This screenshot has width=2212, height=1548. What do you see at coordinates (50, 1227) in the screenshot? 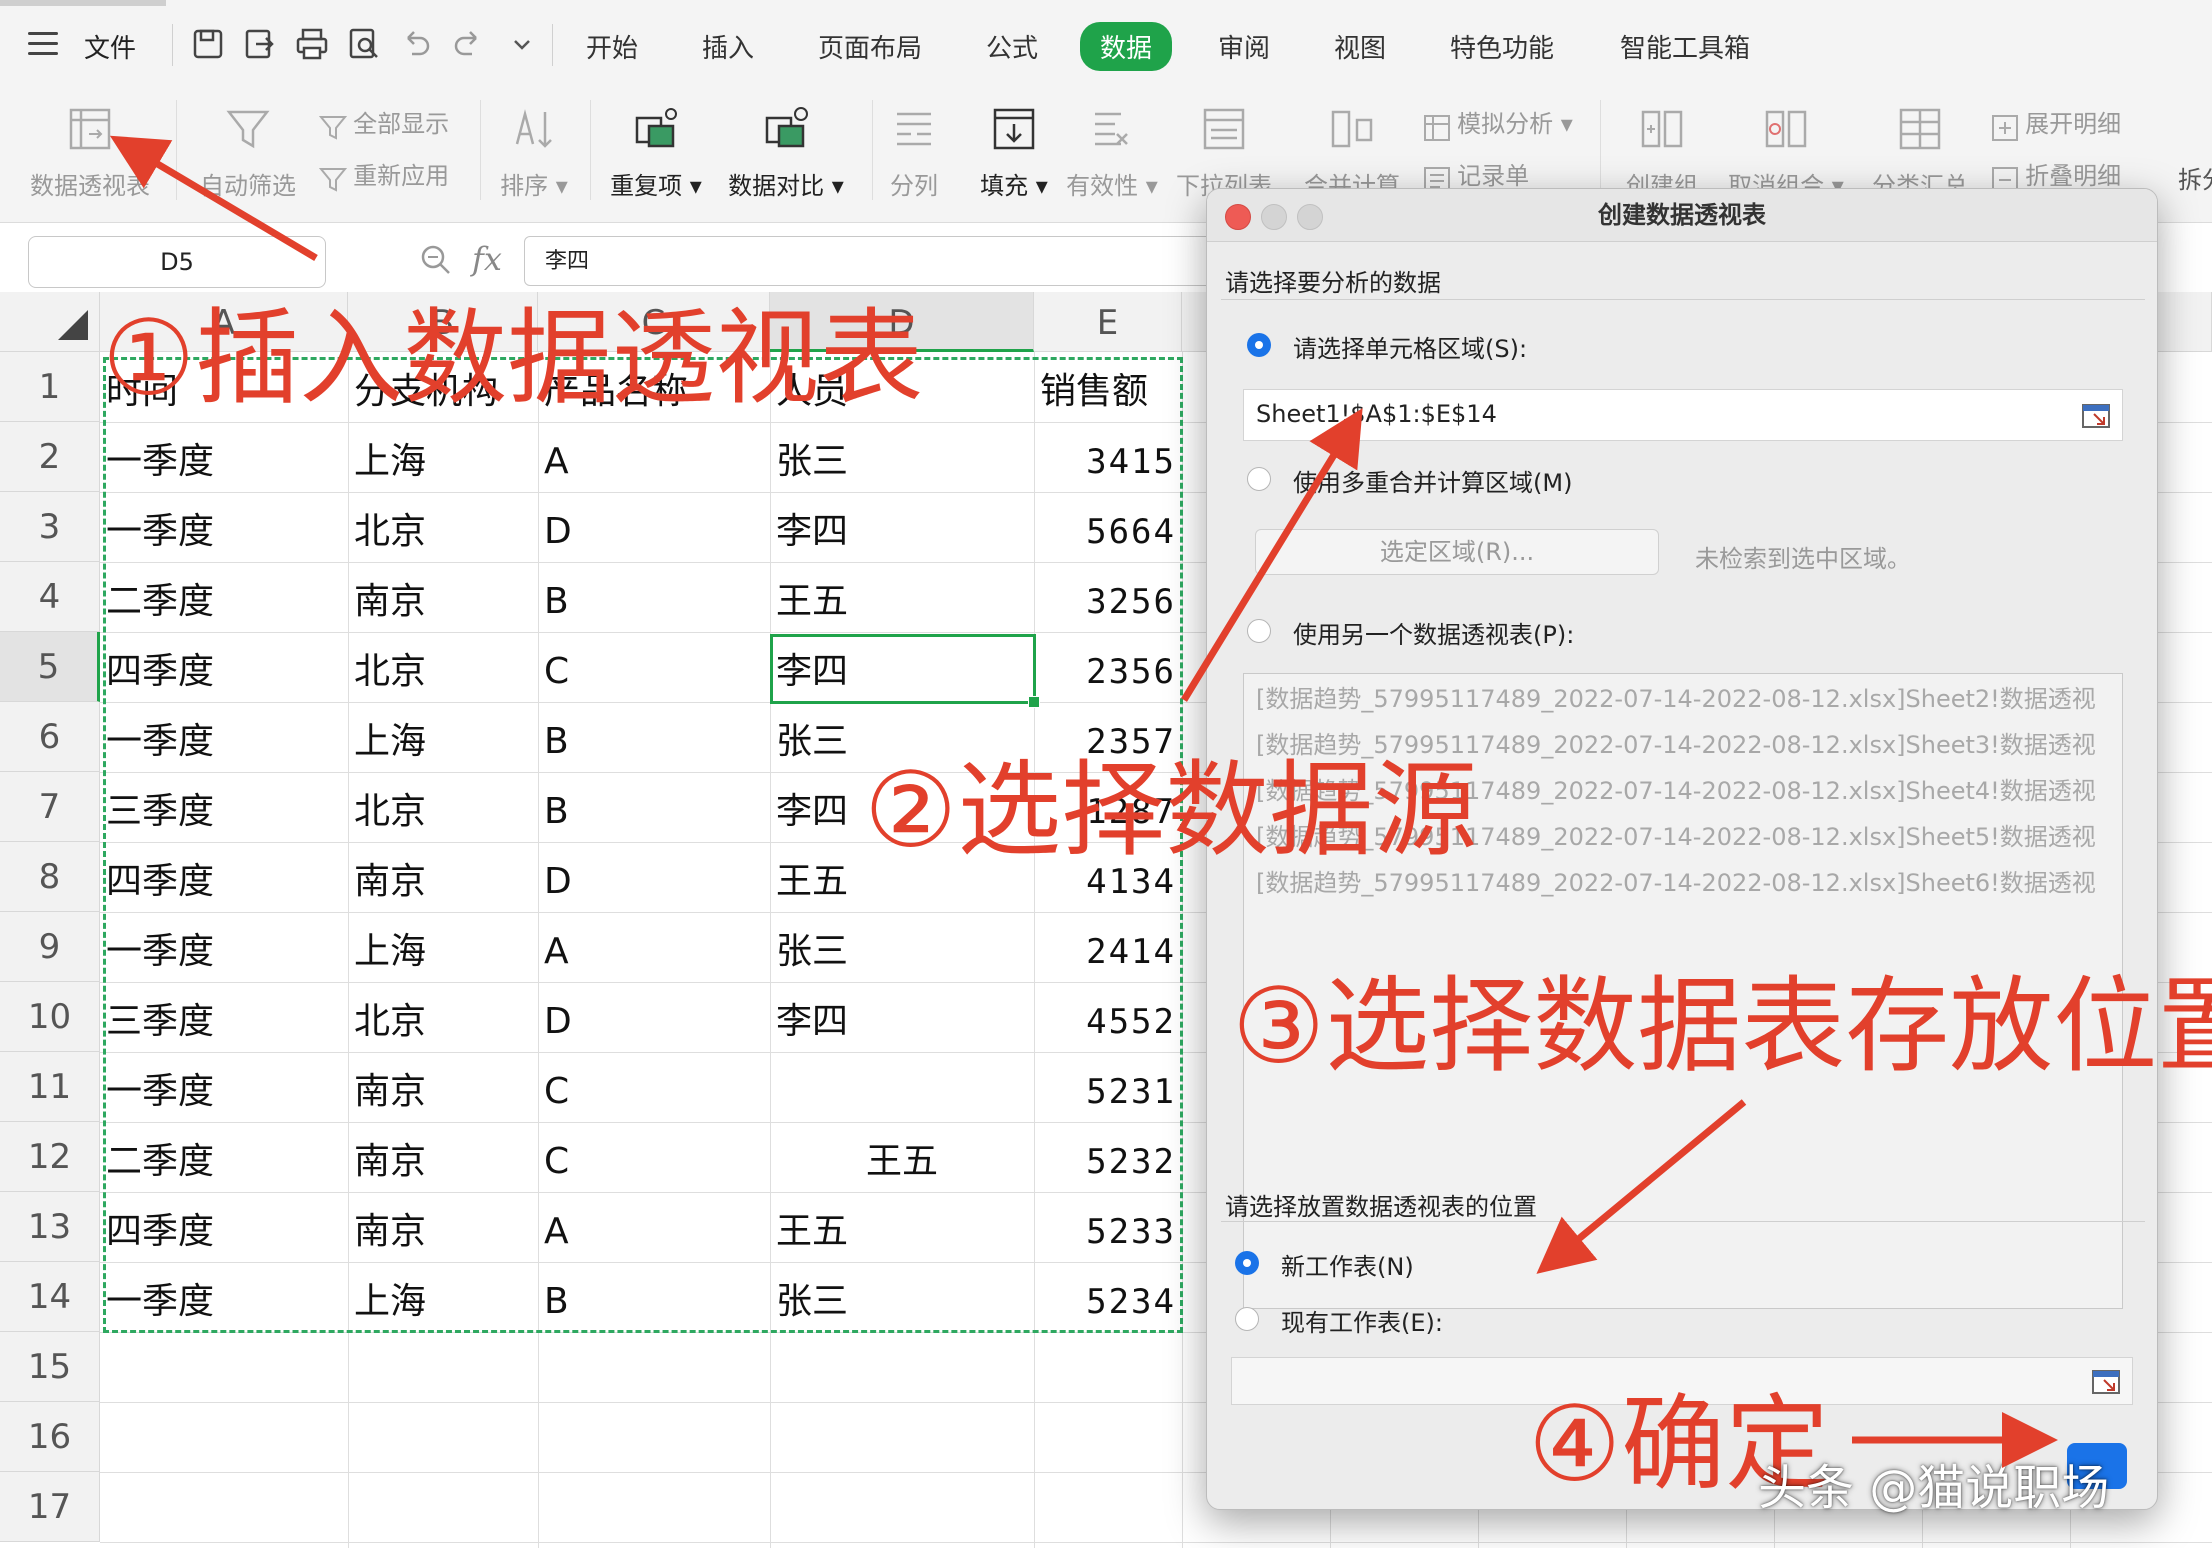
I see `row-header: 13` at bounding box center [50, 1227].